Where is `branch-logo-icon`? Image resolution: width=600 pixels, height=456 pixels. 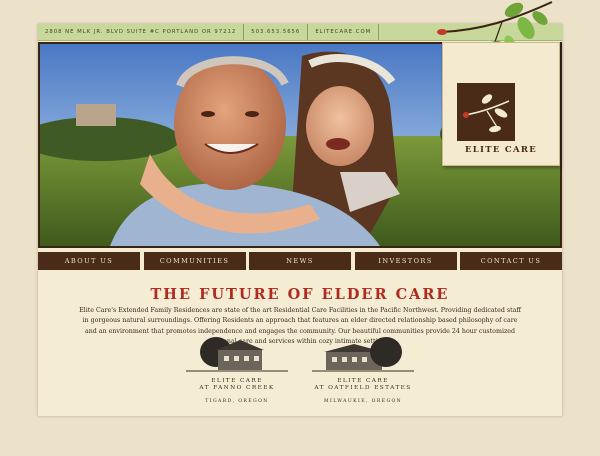 branch-logo-icon is located at coordinates (486, 113).